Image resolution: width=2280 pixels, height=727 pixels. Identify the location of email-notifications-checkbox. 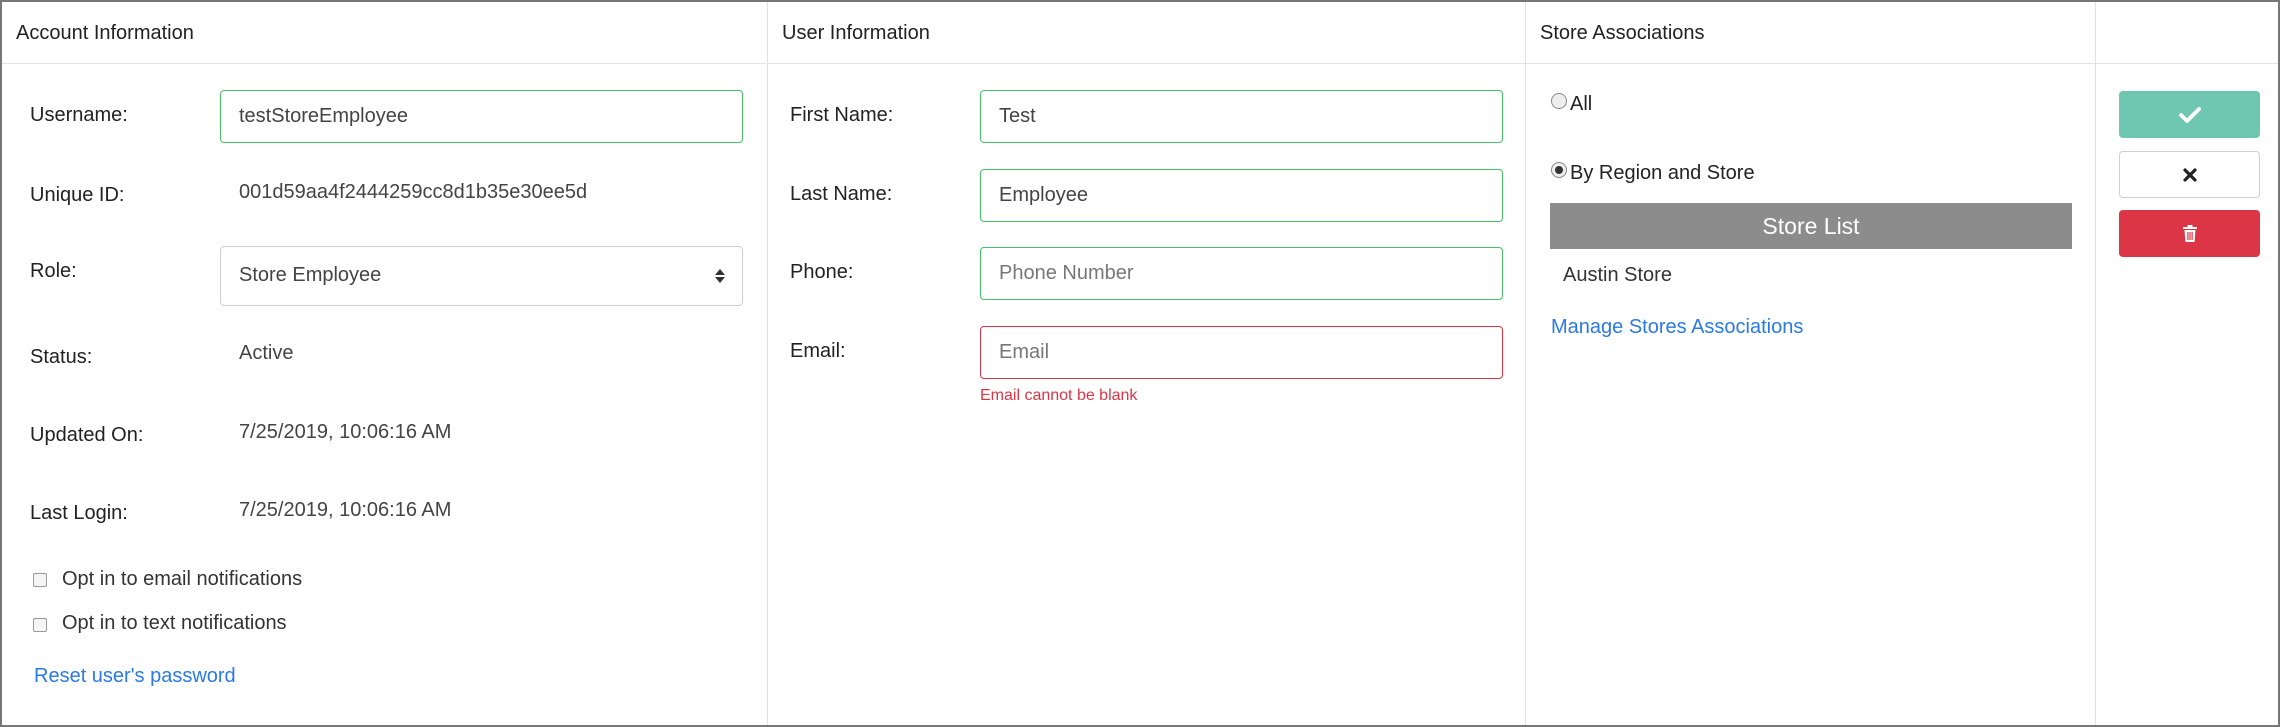
(40, 580).